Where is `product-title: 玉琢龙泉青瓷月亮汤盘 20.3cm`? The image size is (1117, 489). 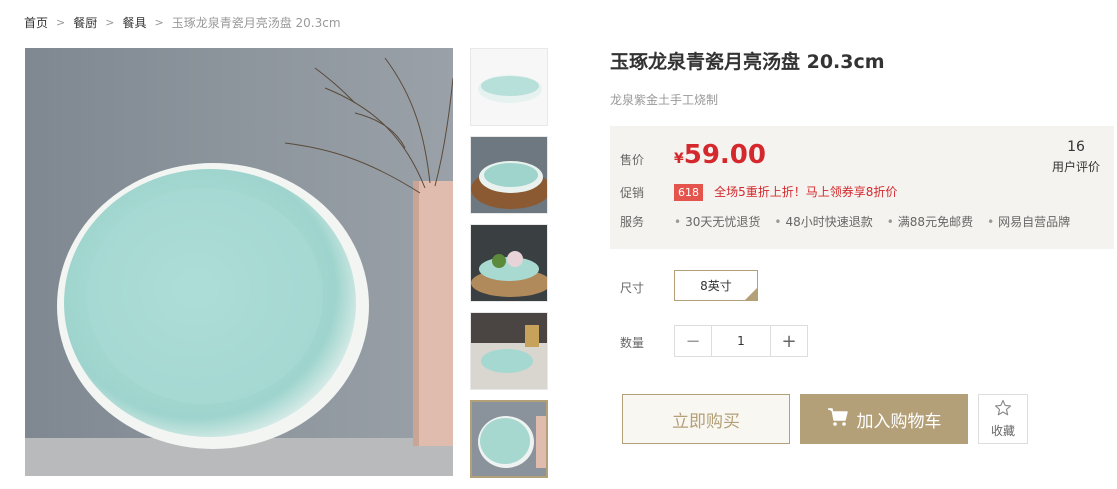 product-title: 玉琢龙泉青瓷月亮汤盘 20.3cm is located at coordinates (747, 62).